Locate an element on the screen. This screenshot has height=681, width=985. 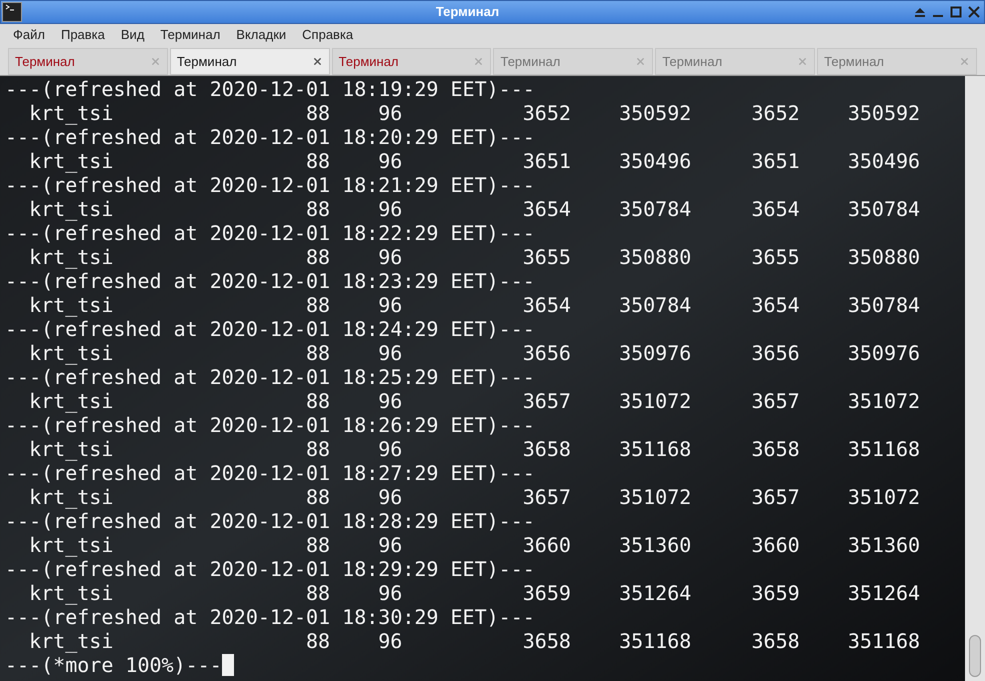
menu-item: Файл is located at coordinates (29, 35).